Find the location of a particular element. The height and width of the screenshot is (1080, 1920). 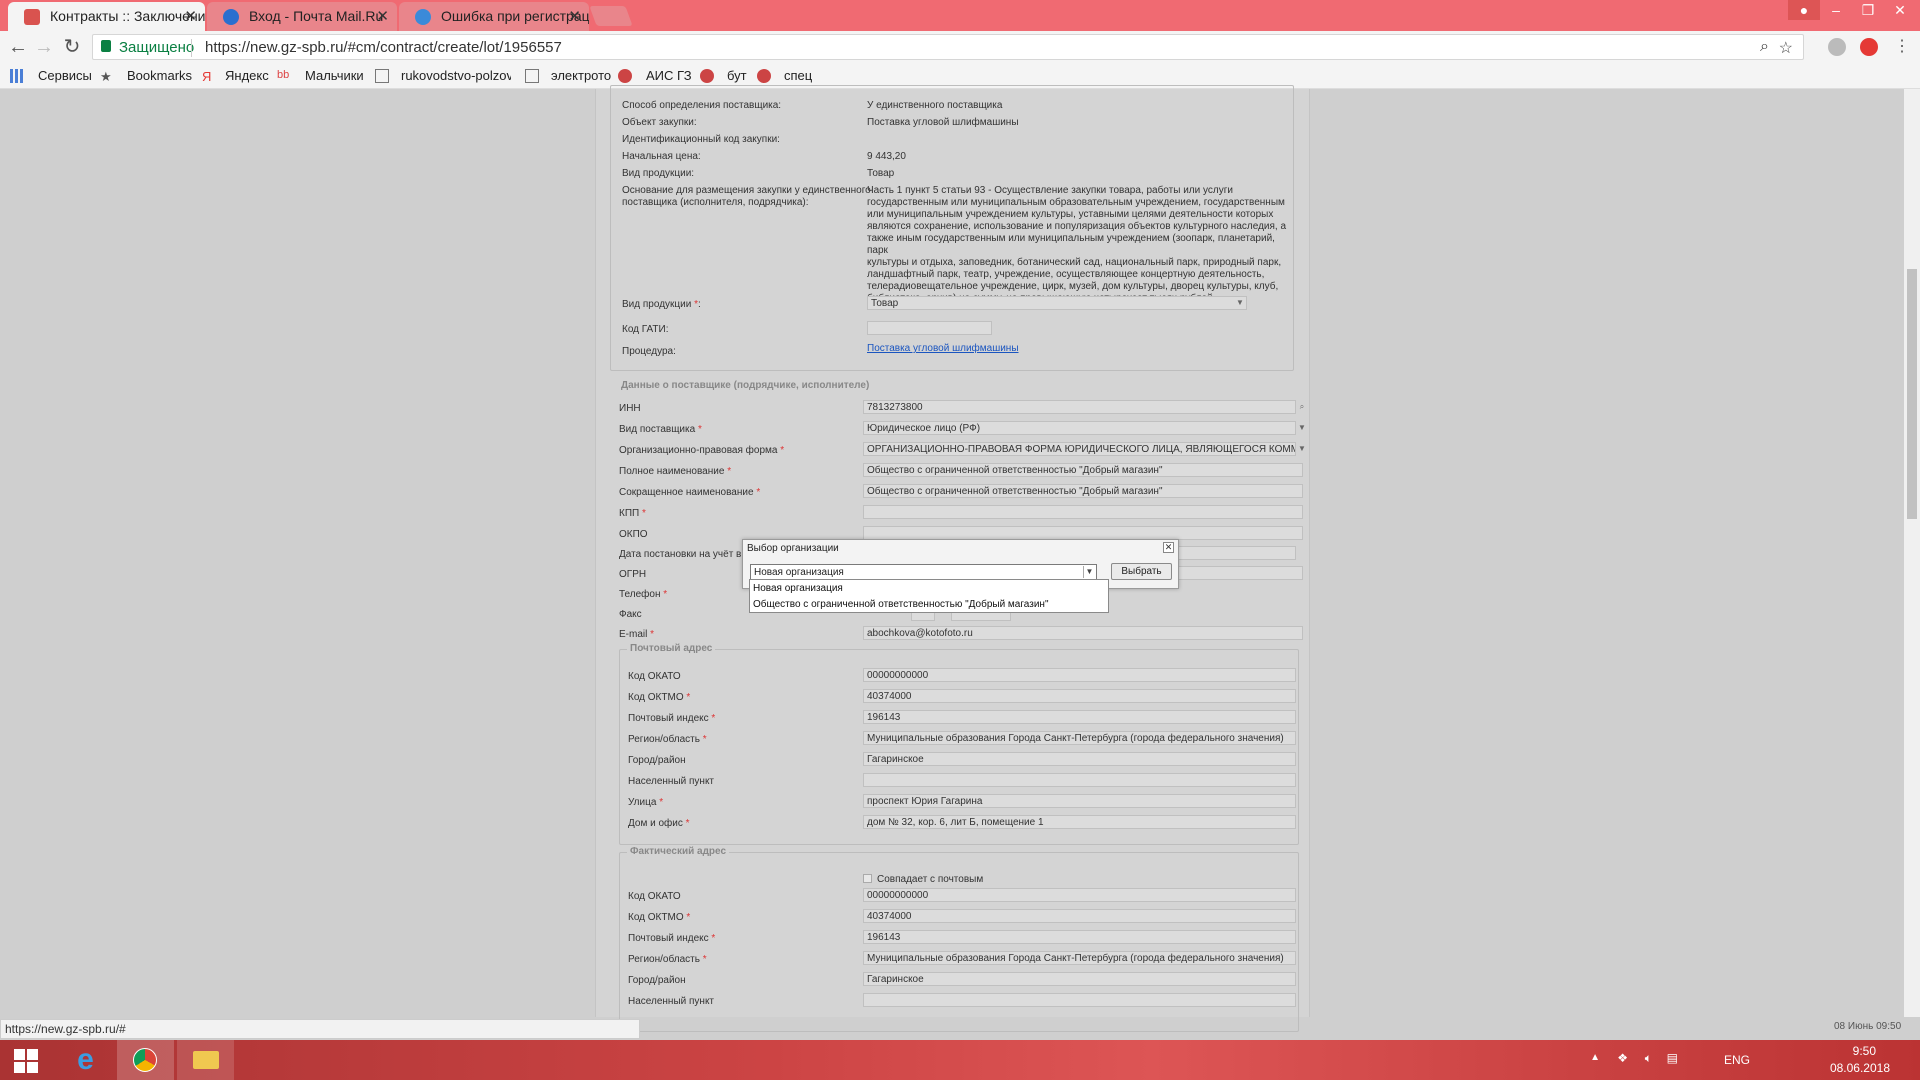

restore-button: ❐ is located at coordinates (1868, 10).